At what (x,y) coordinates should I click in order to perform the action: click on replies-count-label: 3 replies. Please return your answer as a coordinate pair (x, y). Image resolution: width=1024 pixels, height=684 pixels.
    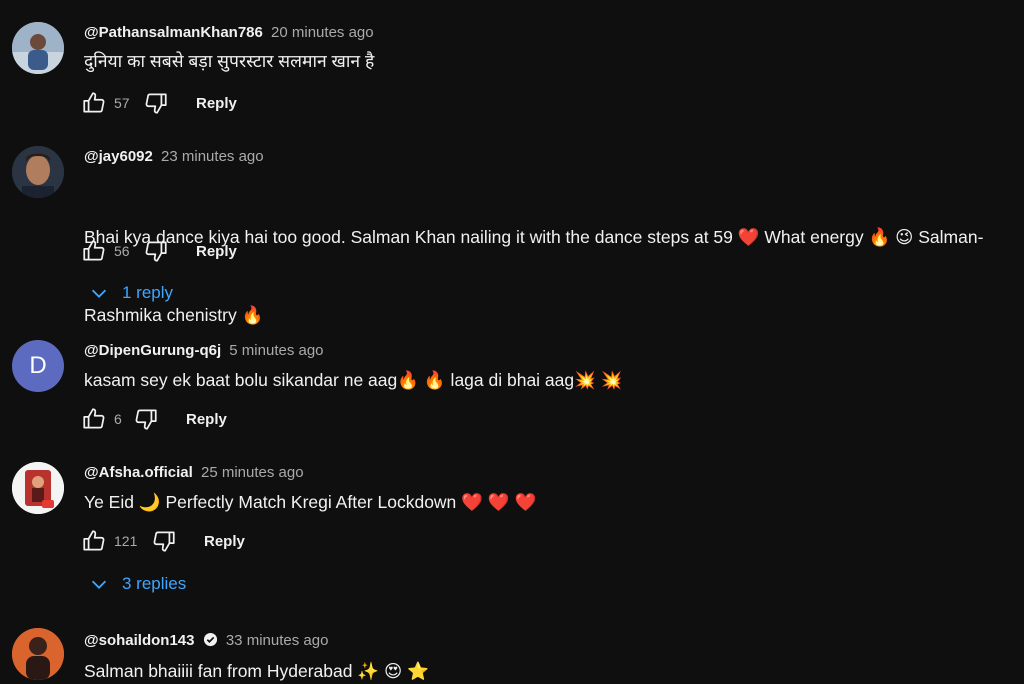
    Looking at the image, I should click on (154, 583).